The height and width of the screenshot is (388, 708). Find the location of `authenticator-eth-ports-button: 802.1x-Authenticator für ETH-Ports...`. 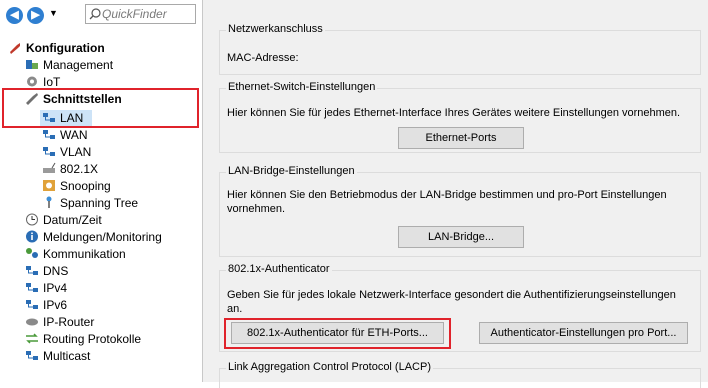

authenticator-eth-ports-button: 802.1x-Authenticator für ETH-Ports... is located at coordinates (337, 333).